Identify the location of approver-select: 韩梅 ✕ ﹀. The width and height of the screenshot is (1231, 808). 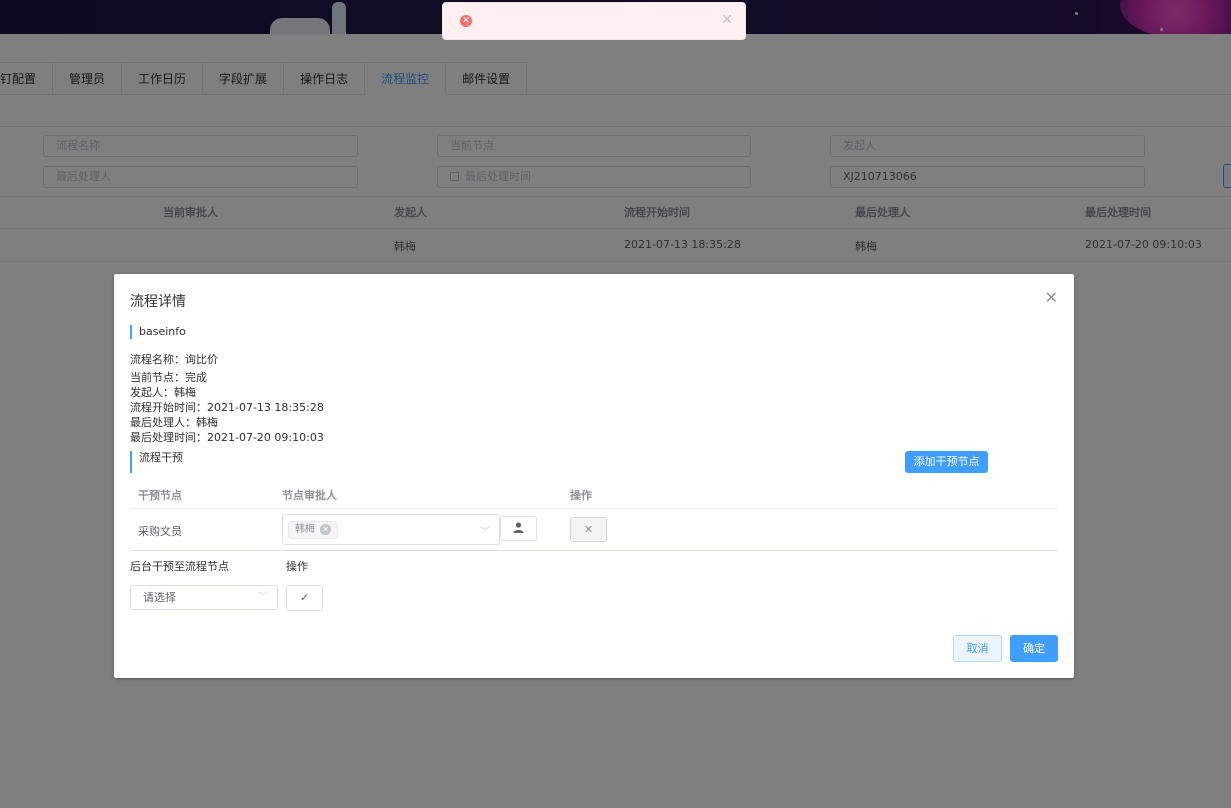
(391, 529).